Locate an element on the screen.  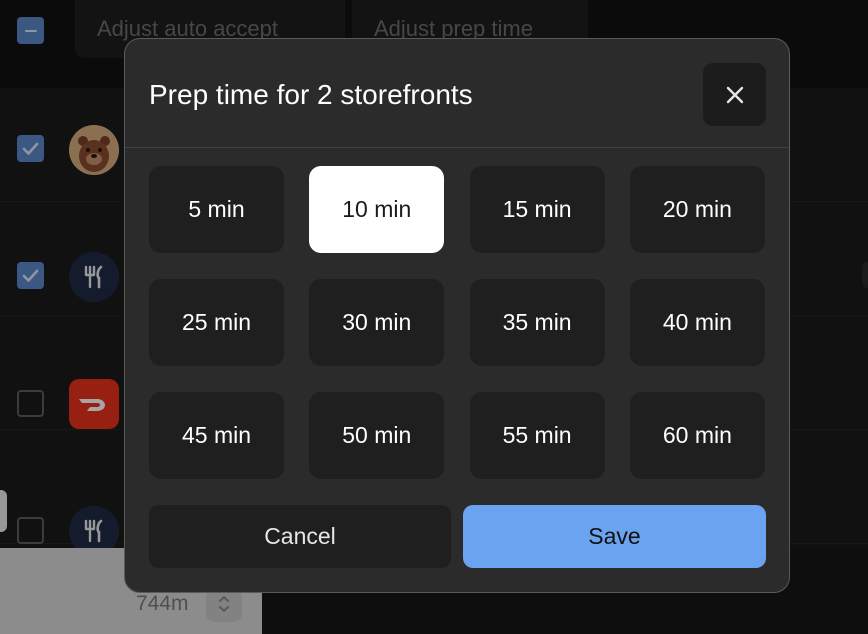
option-35-min: 35 min is located at coordinates (537, 322).